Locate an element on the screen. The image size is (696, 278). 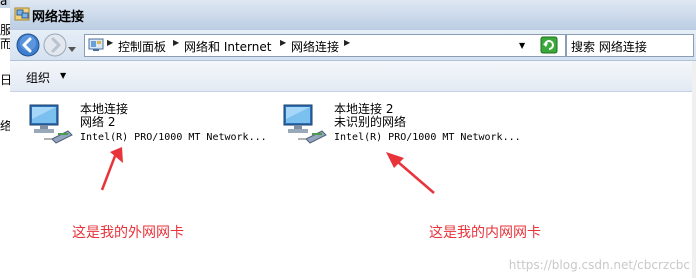
annotation-external-nic: 这是我的外网网卡 is located at coordinates (128, 233).